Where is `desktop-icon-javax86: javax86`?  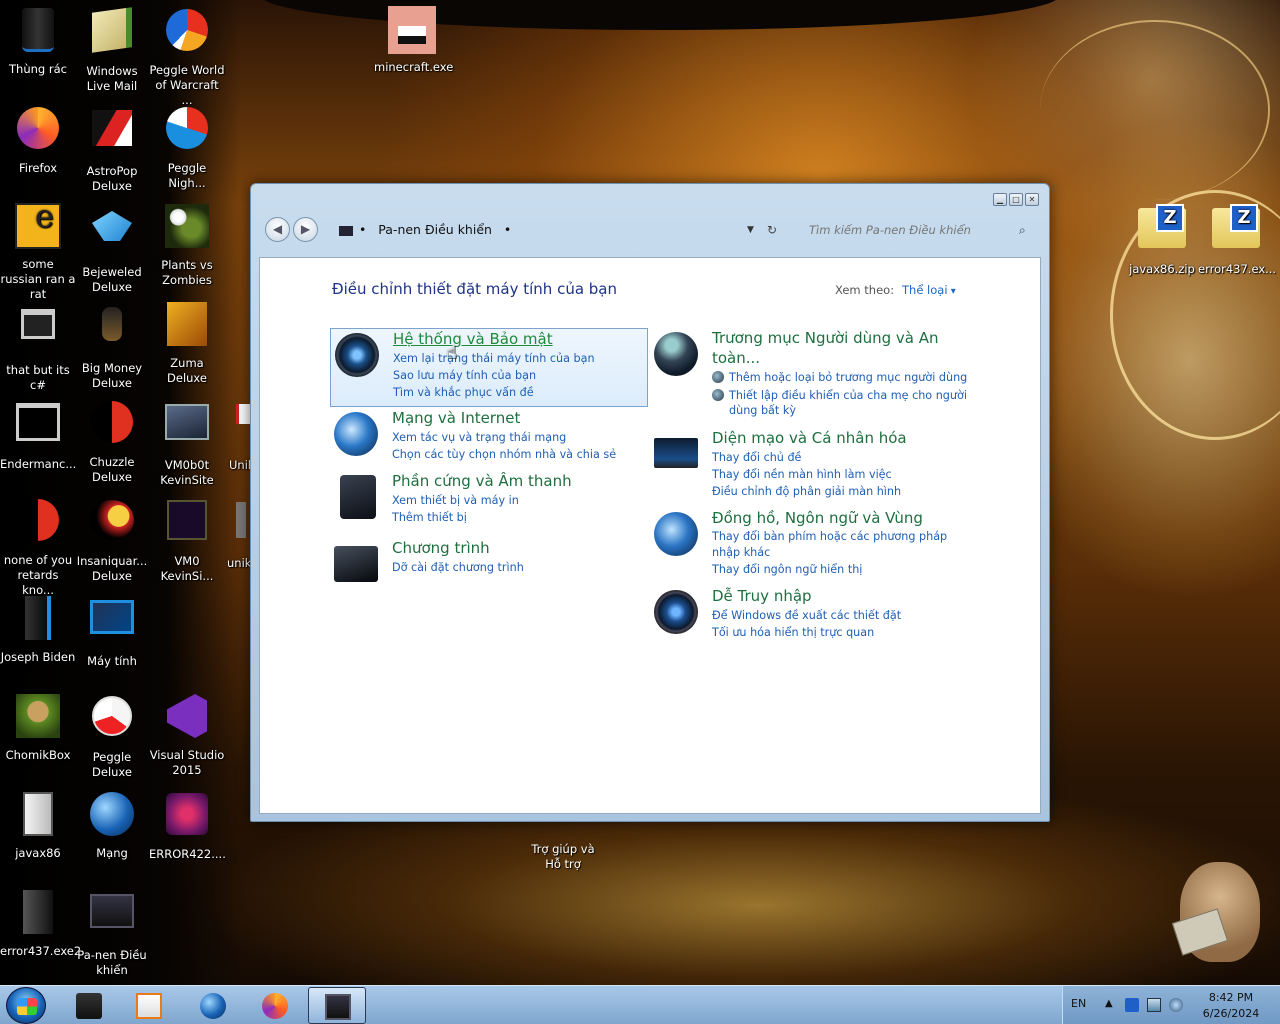
desktop-icon-javax86: javax86 is located at coordinates (38, 825).